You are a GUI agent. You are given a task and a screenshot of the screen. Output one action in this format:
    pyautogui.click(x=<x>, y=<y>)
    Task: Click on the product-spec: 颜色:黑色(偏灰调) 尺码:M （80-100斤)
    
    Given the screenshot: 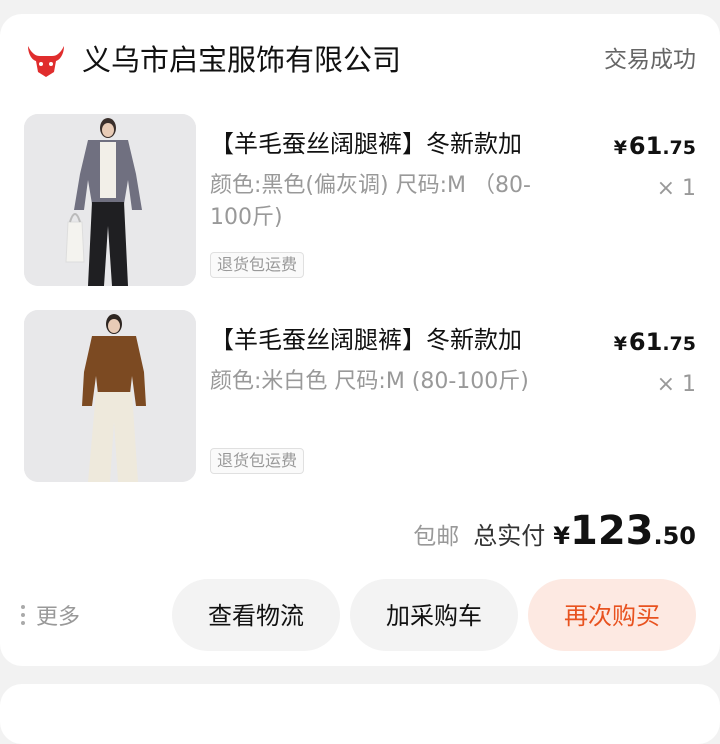 What is the action you would take?
    pyautogui.click(x=370, y=201)
    